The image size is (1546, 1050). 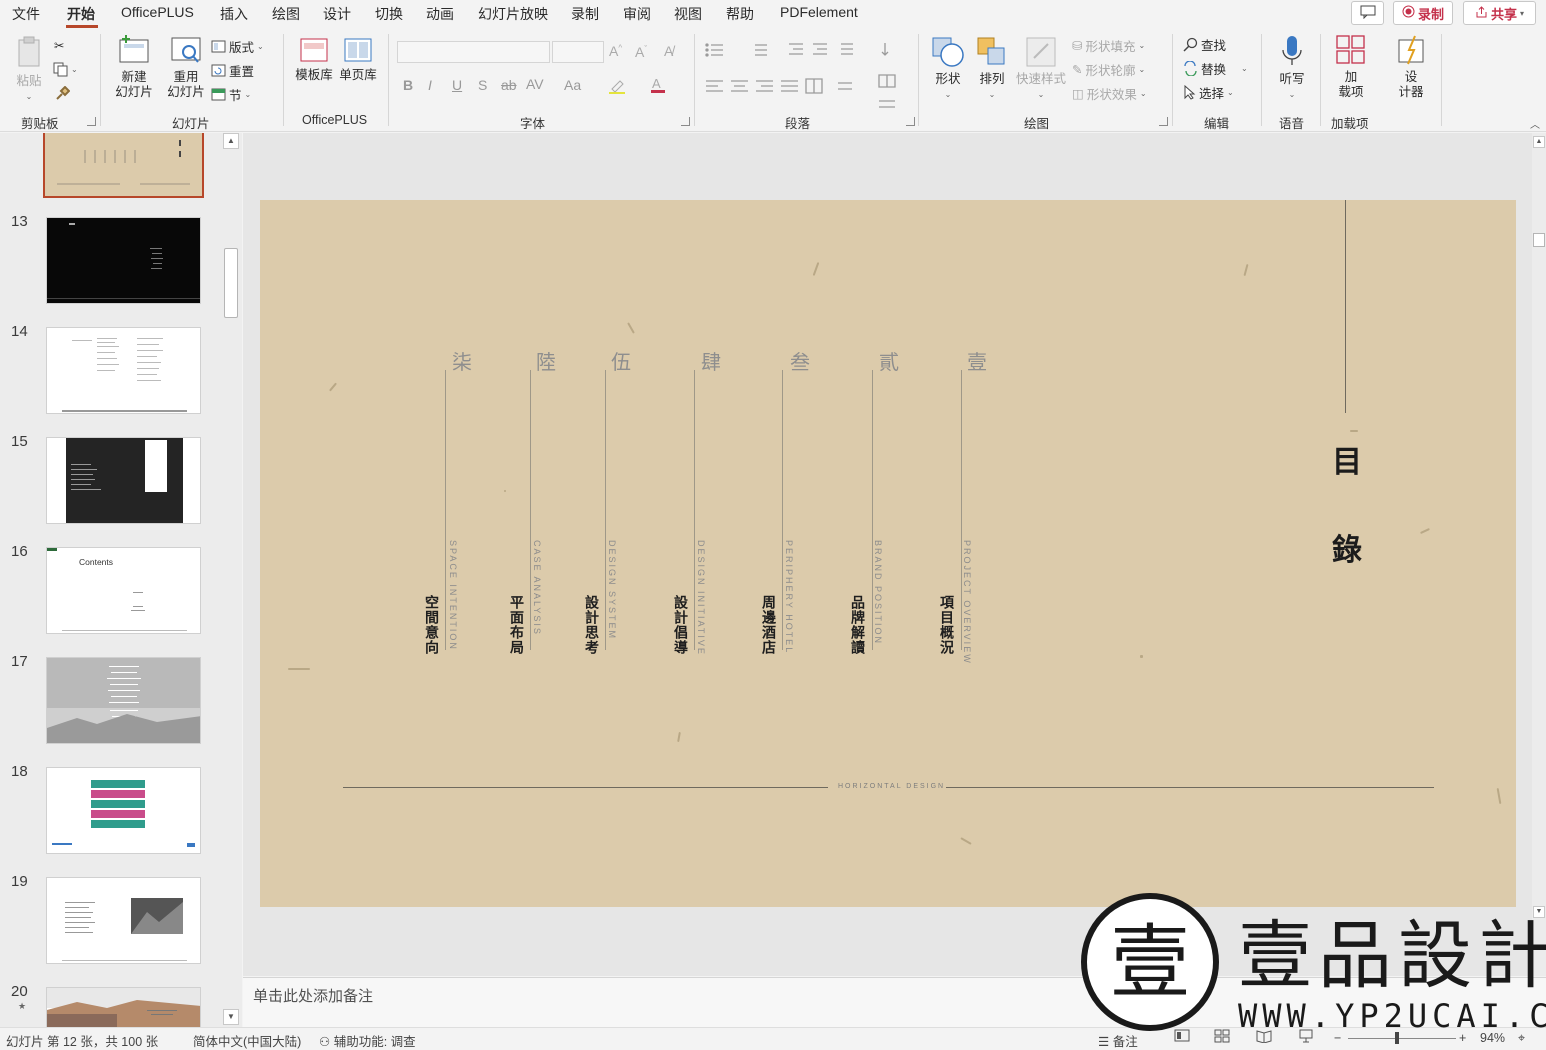 I want to click on editor-scrollbar: ▲ ▼, so click(x=1539, y=554).